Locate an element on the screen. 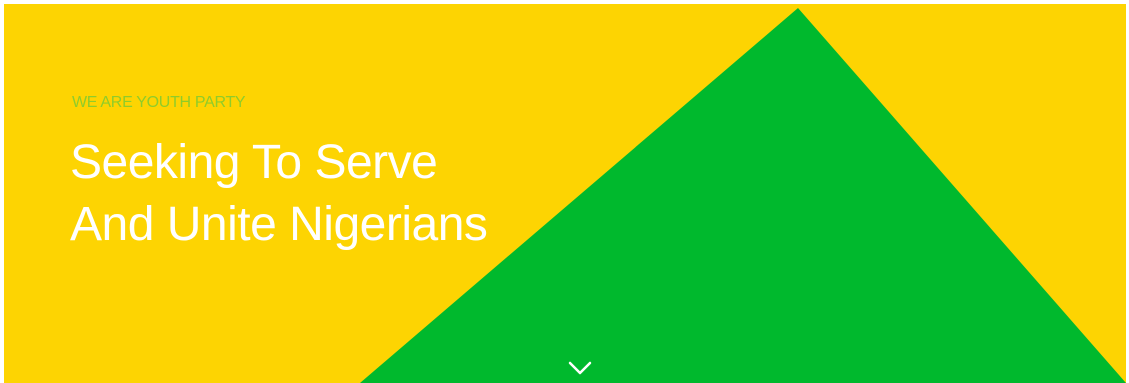 This screenshot has height=383, width=1129. hero-headline: Seeking To Serve And Unite Nigerians is located at coordinates (279, 194).